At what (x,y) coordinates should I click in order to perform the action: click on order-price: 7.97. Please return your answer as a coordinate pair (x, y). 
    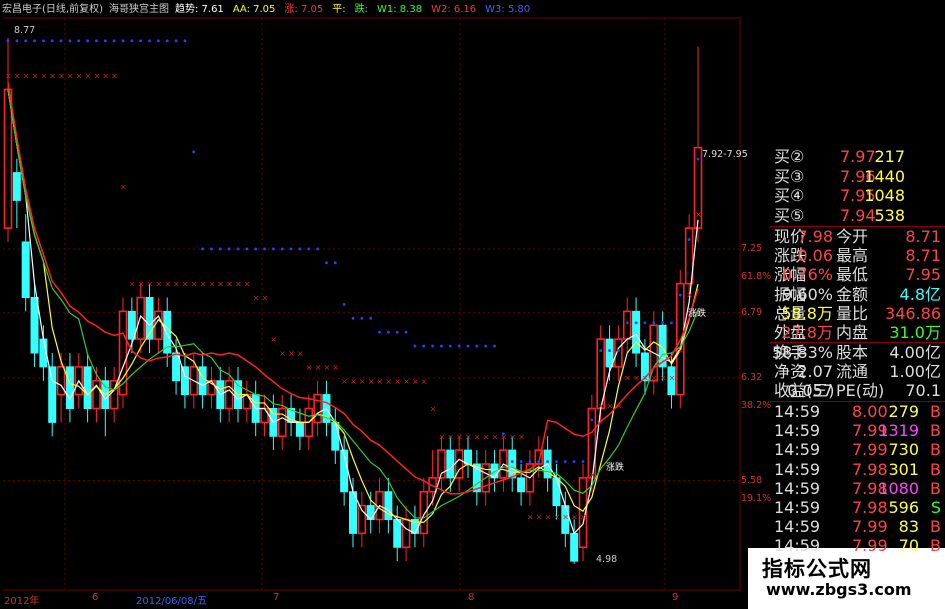
    Looking at the image, I should click on (858, 156).